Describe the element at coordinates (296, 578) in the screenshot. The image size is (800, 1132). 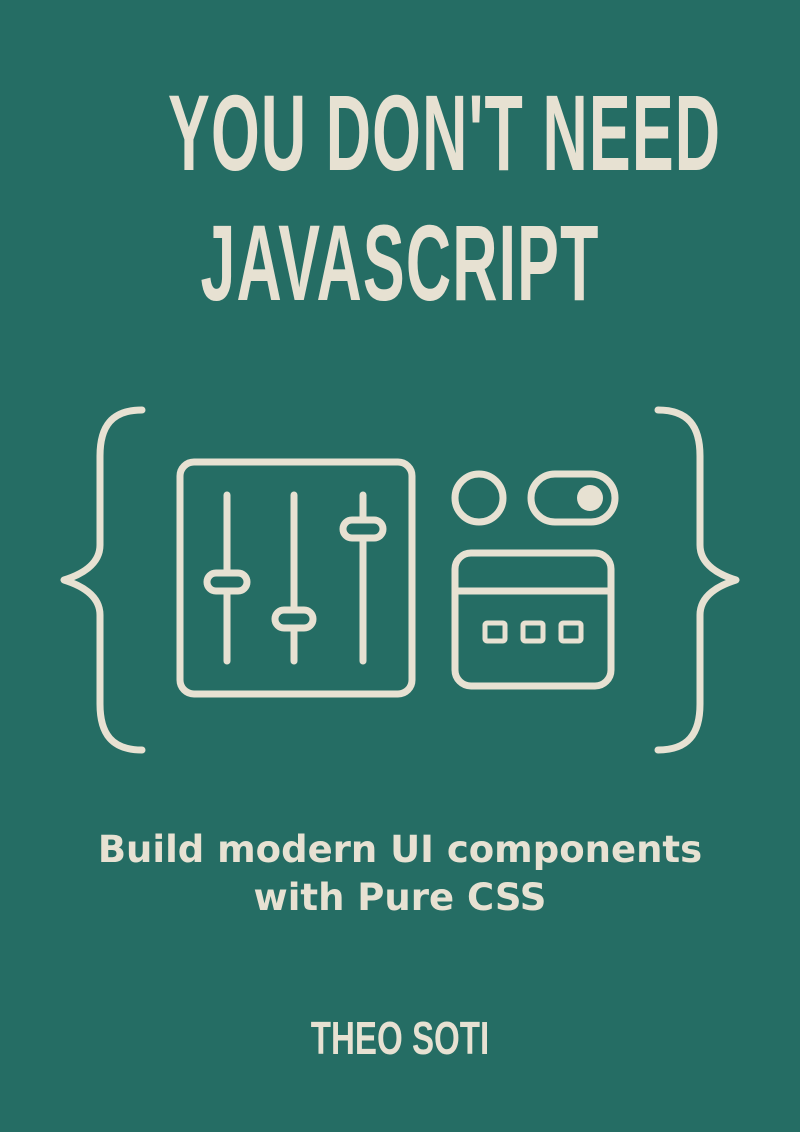
I see `sliders-panel-icon` at that location.